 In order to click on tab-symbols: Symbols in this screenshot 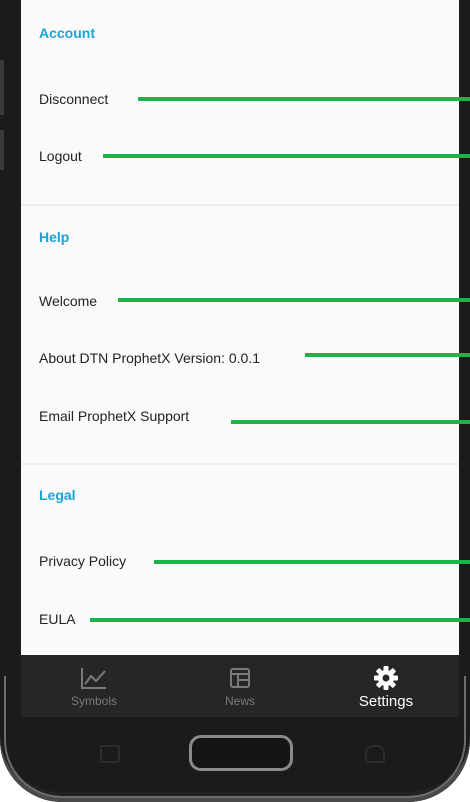, I will do `click(94, 686)`.